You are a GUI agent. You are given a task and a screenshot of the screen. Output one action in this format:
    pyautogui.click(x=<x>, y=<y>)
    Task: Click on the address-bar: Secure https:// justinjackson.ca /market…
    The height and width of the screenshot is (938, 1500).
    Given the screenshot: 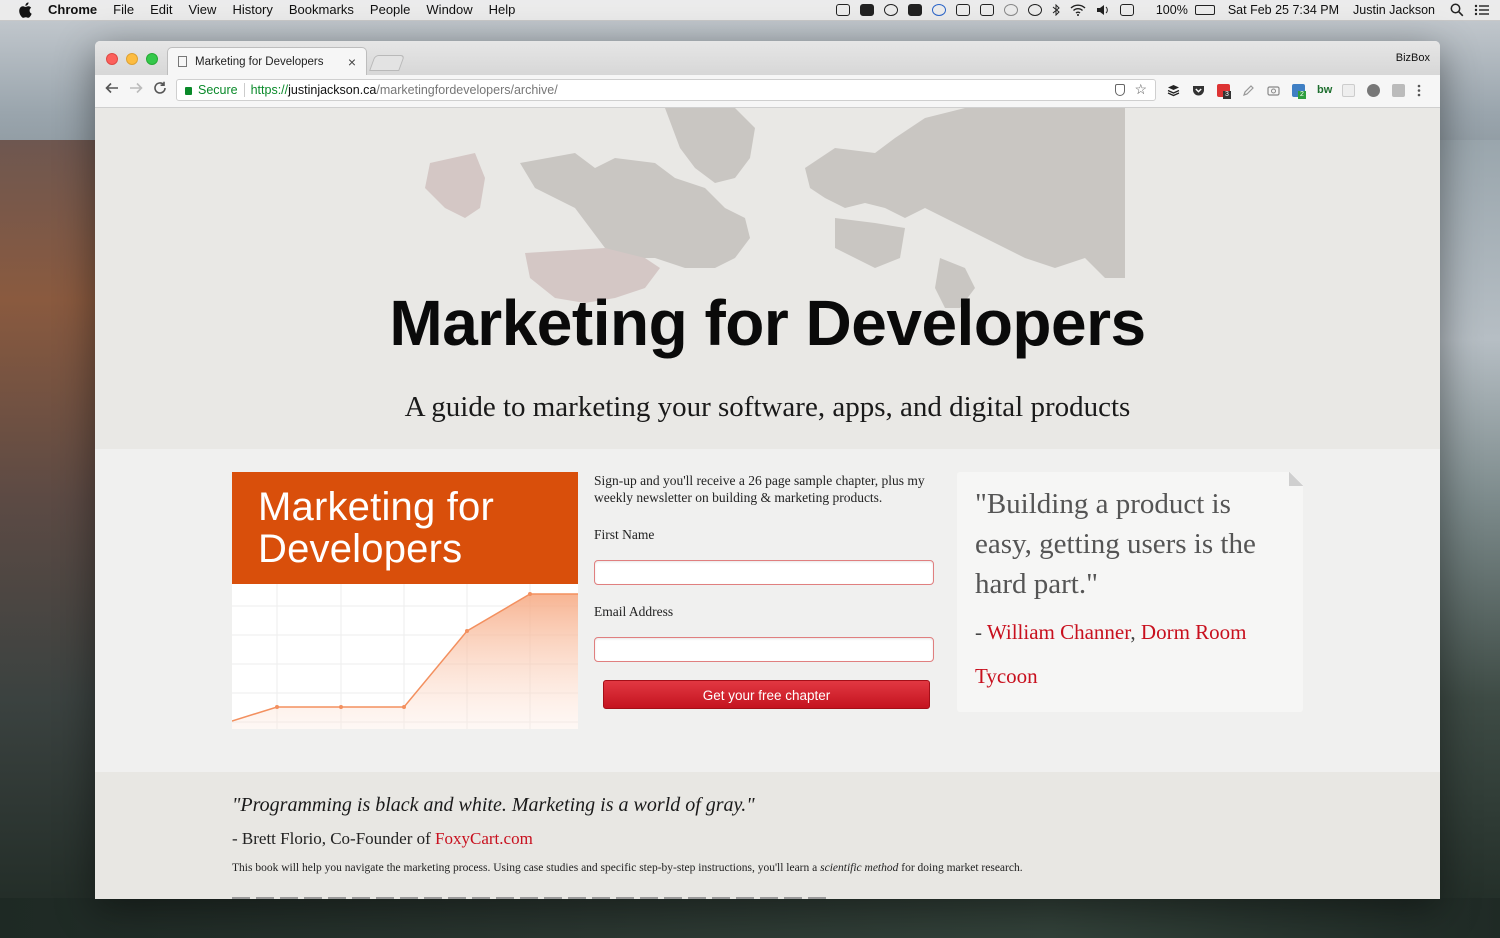 What is the action you would take?
    pyautogui.click(x=666, y=90)
    